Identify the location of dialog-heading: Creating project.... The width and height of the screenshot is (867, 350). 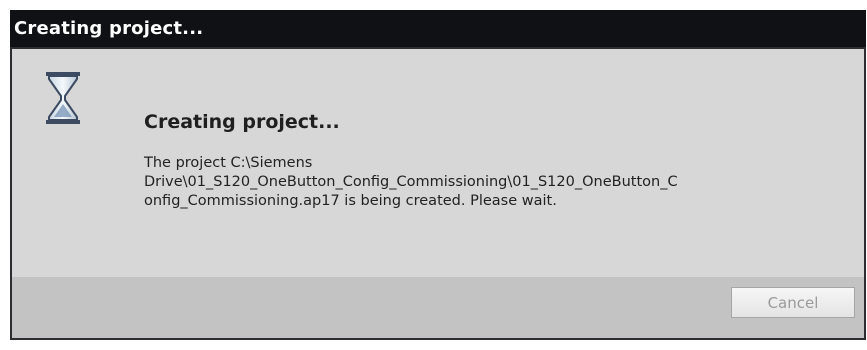
(242, 122).